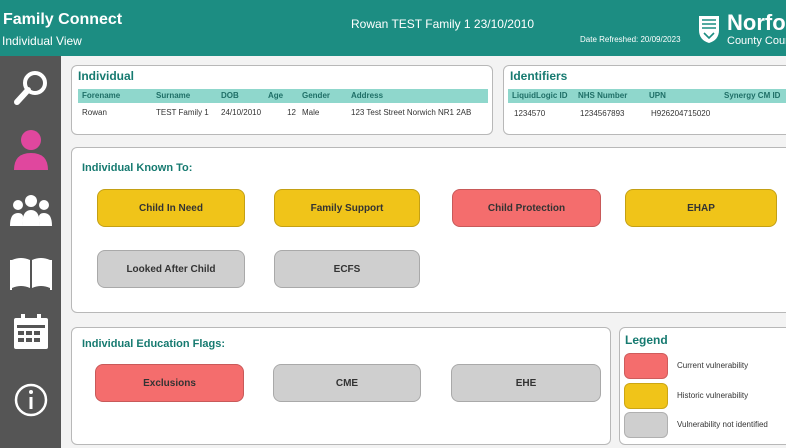 The height and width of the screenshot is (448, 786). I want to click on sidebar-item-search, so click(30, 88).